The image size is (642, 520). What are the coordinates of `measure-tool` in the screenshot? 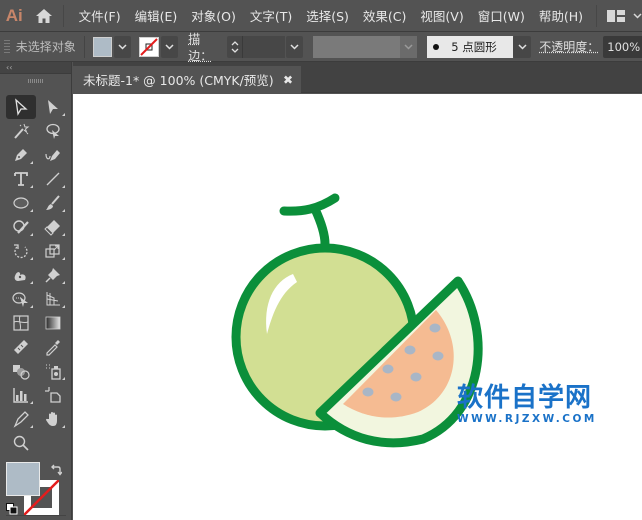 It's located at (21, 347).